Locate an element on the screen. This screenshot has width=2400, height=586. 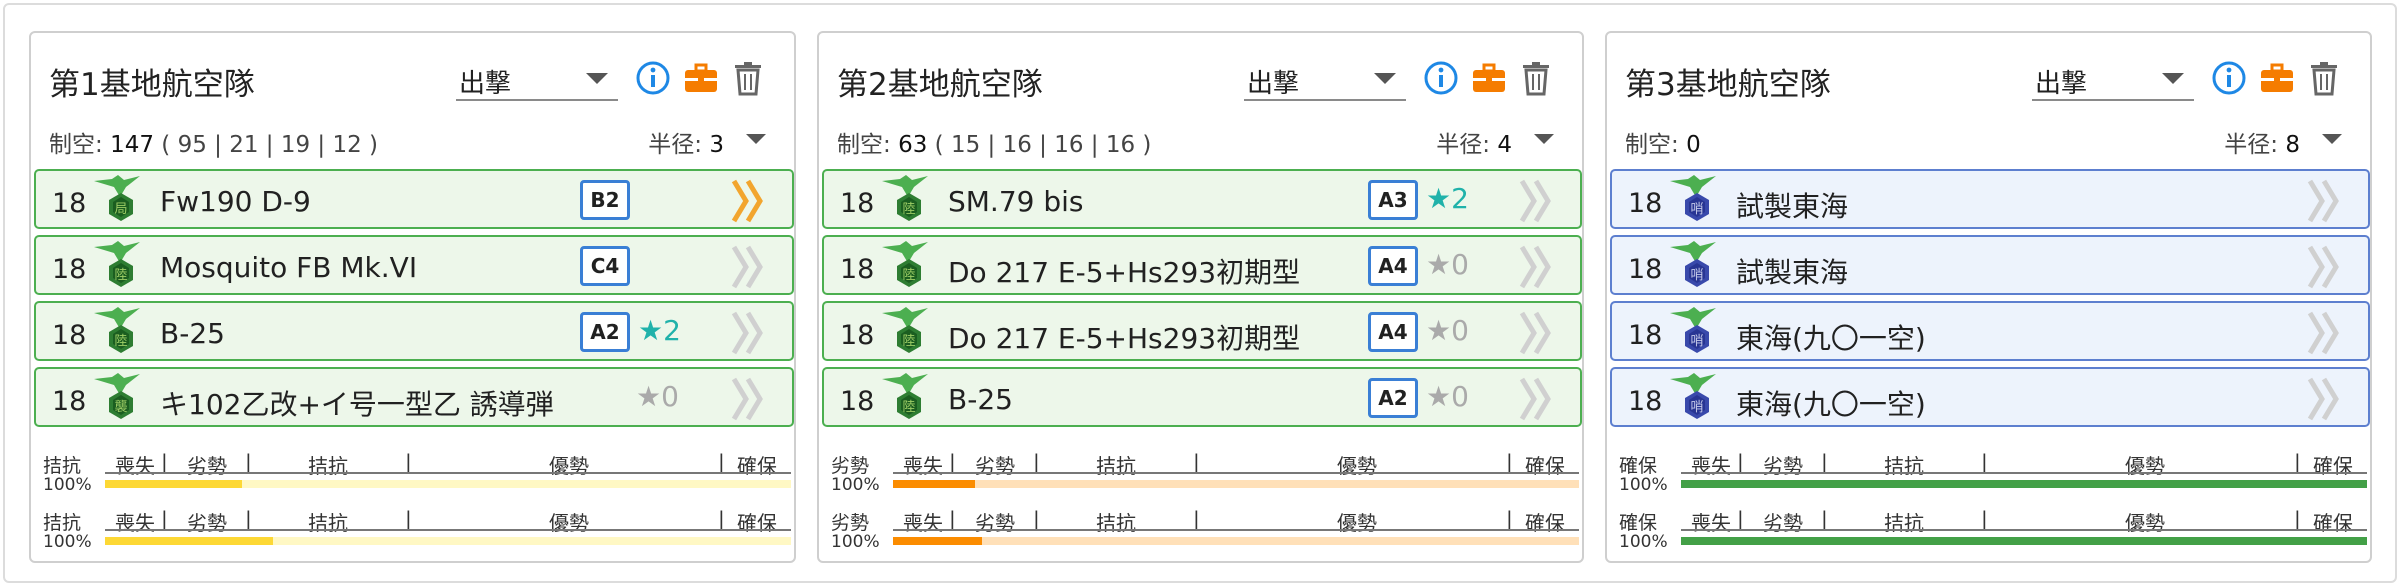
corps-title: 第3基地航空隊 is located at coordinates (1728, 85).